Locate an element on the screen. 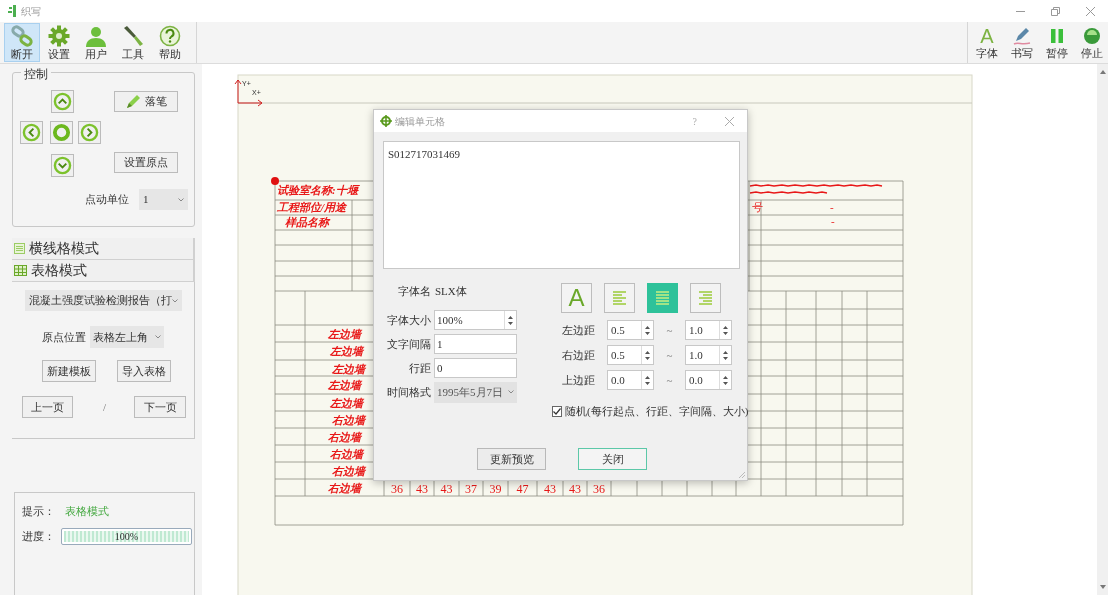 This screenshot has width=1108, height=595. stop-icon is located at coordinates (1092, 36).